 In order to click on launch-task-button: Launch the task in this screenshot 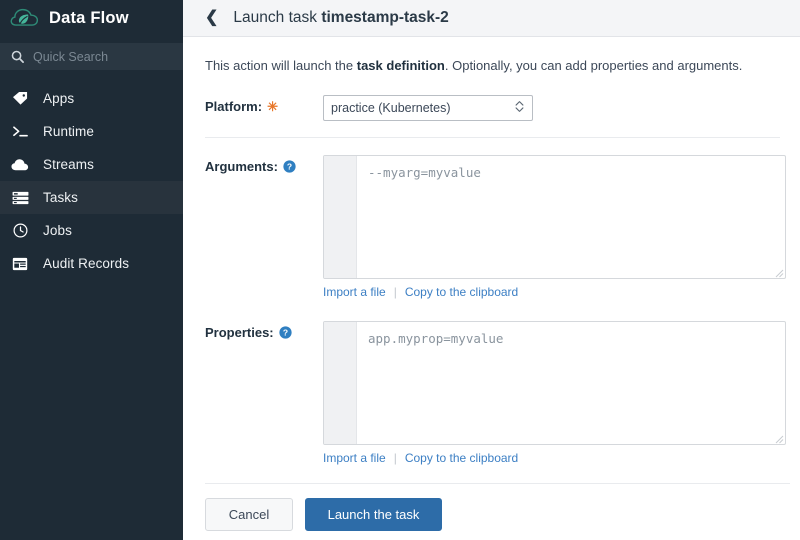, I will do `click(373, 514)`.